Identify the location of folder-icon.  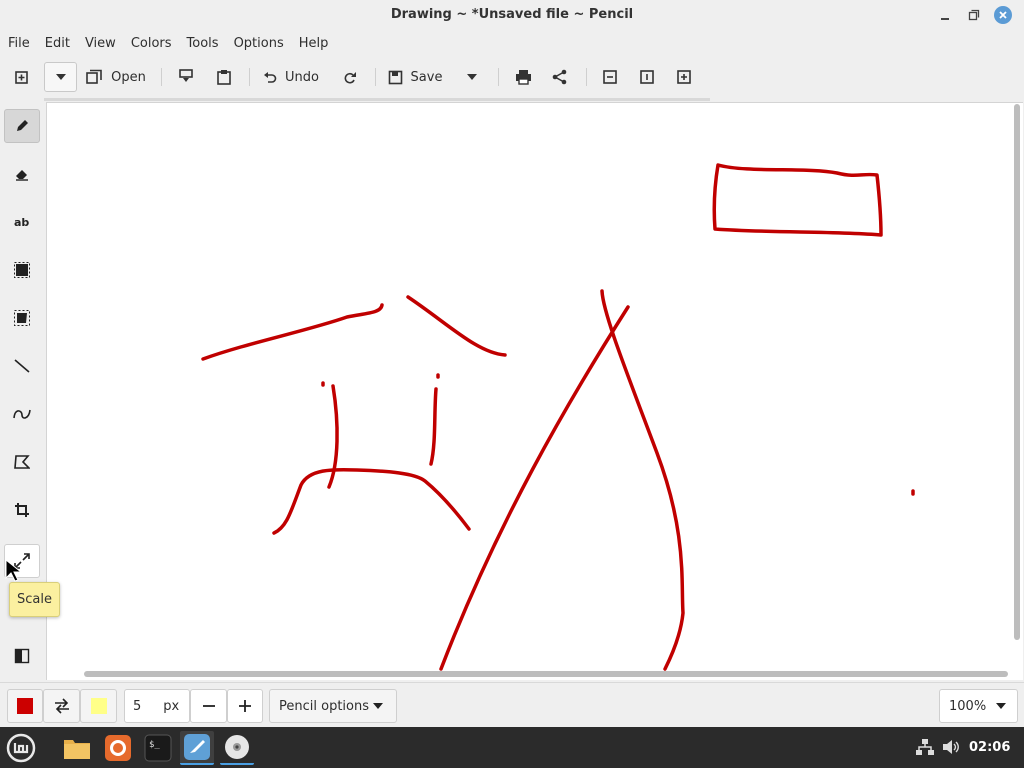
(77, 749).